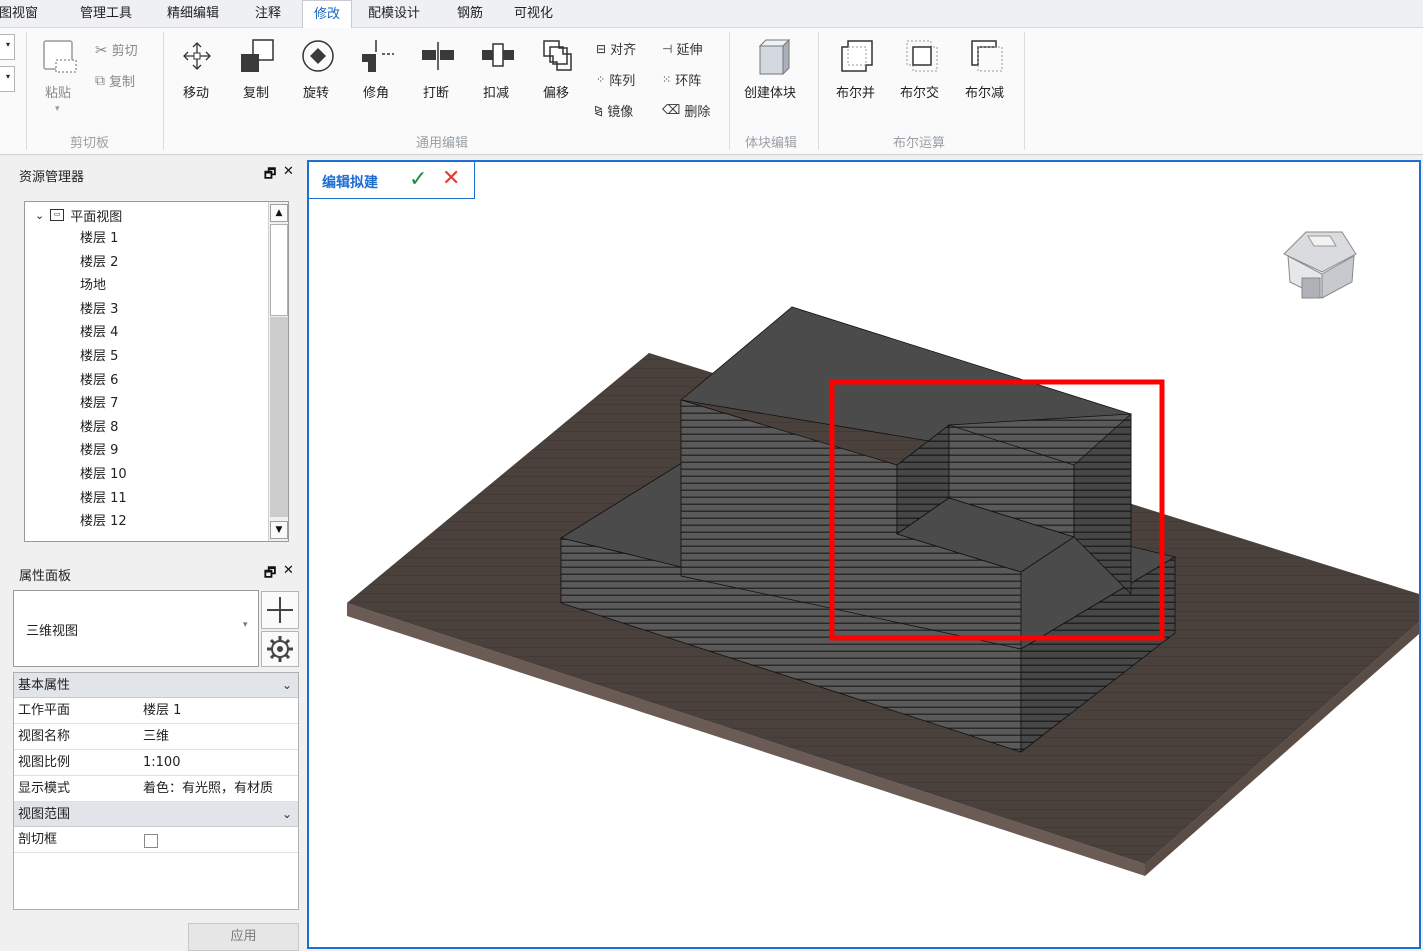 This screenshot has height=951, width=1423. What do you see at coordinates (116, 50) in the screenshot?
I see `cut-button: ✂ 剪切` at bounding box center [116, 50].